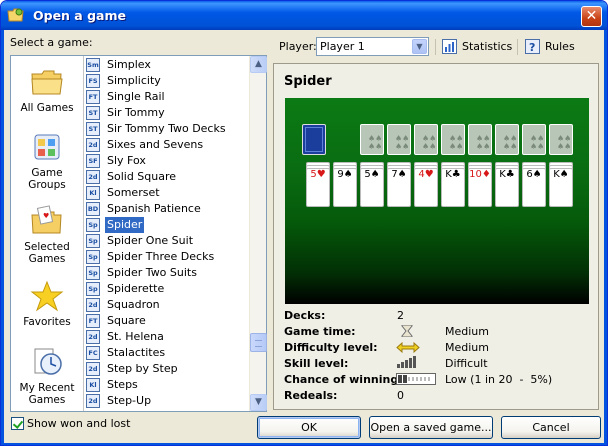 This screenshot has height=446, width=608. What do you see at coordinates (304, 15) in the screenshot?
I see `title-bar: Open a game ✕` at bounding box center [304, 15].